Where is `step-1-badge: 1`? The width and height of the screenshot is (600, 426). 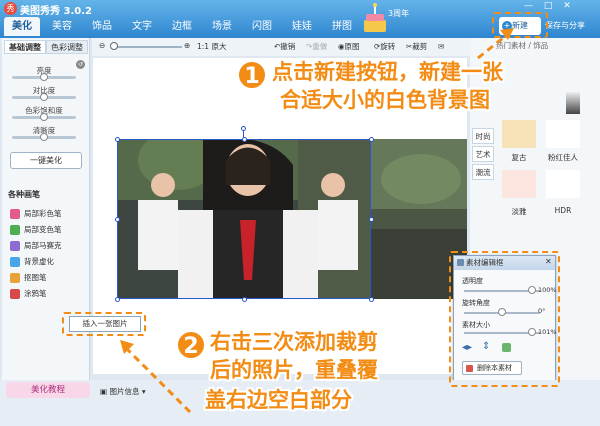 step-1-badge: 1 is located at coordinates (252, 75).